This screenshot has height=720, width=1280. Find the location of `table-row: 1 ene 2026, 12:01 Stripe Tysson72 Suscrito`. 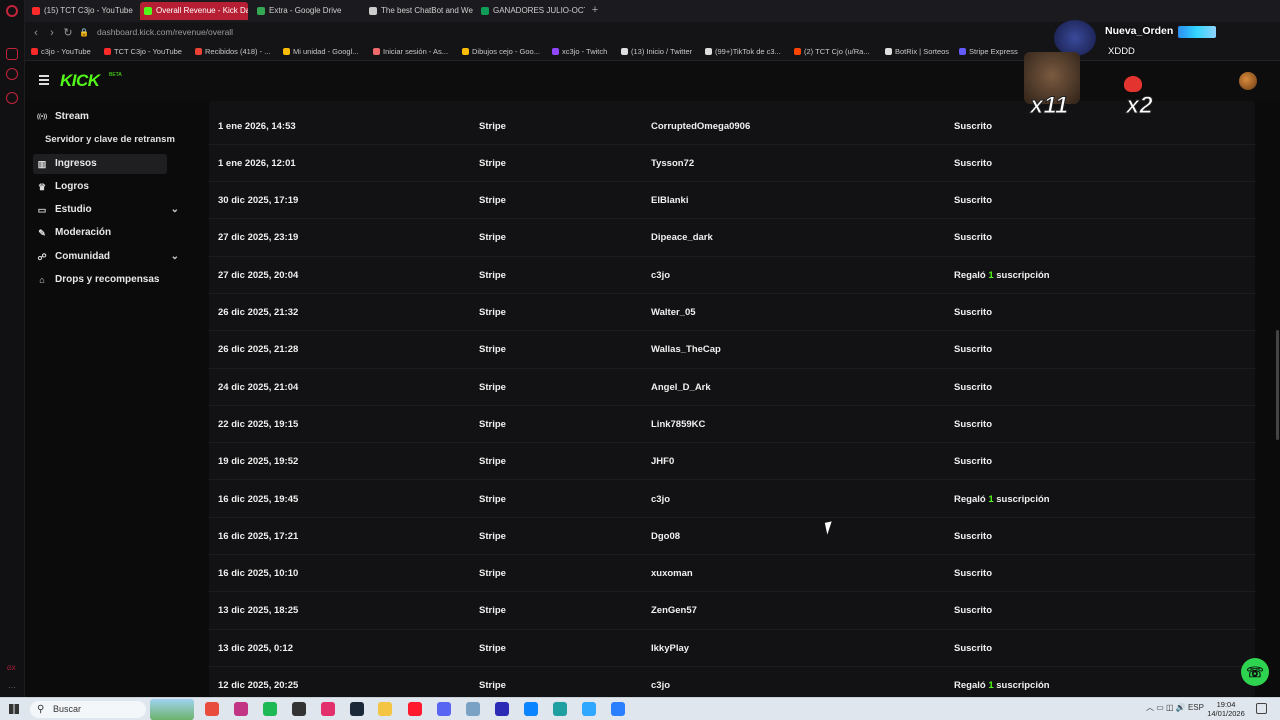

table-row: 1 ene 2026, 12:01 Stripe Tysson72 Suscrito is located at coordinates (732, 164).